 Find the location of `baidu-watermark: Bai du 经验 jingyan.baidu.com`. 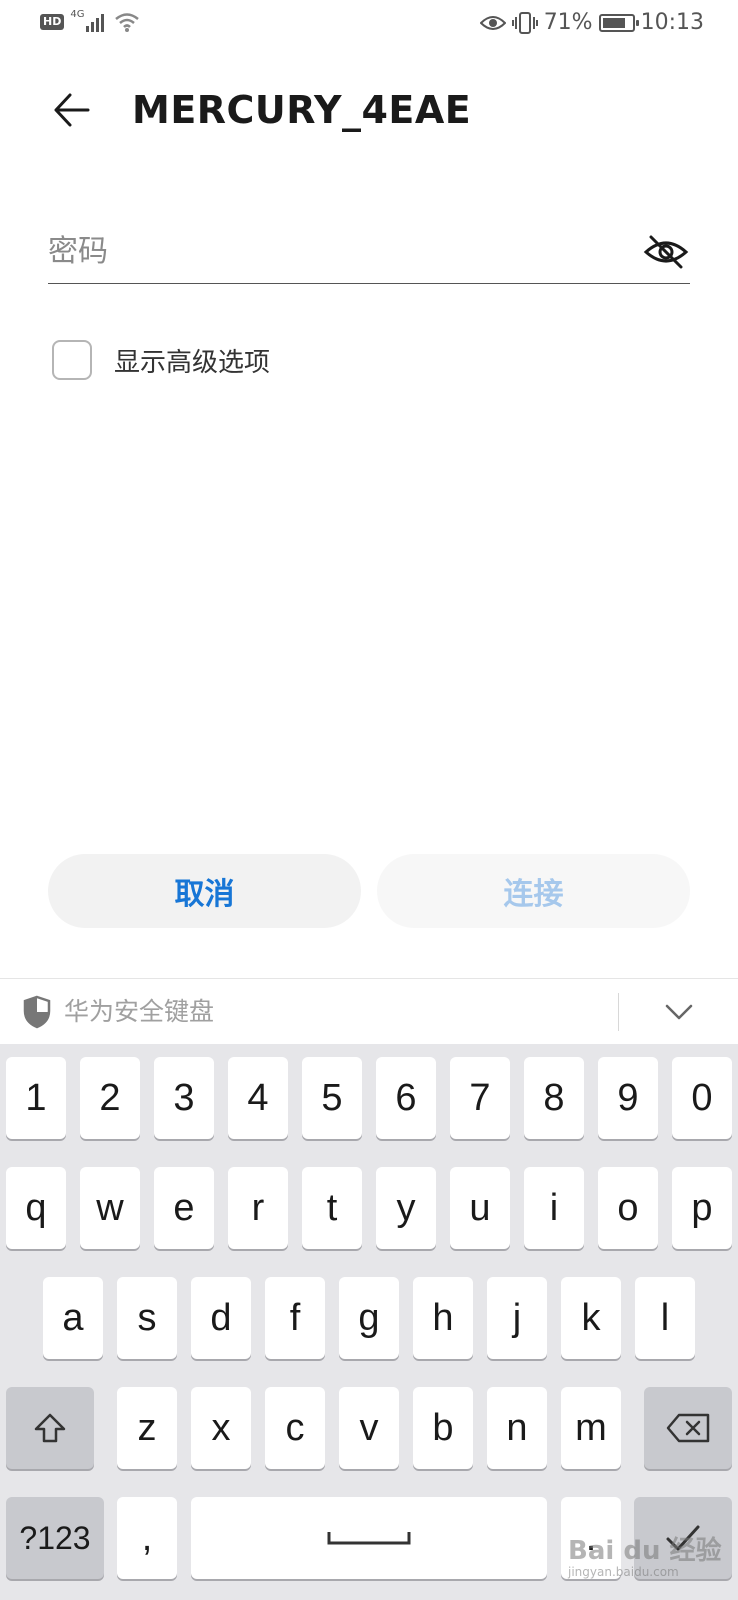

baidu-watermark: Bai du 经验 jingyan.baidu.com is located at coordinates (645, 1554).